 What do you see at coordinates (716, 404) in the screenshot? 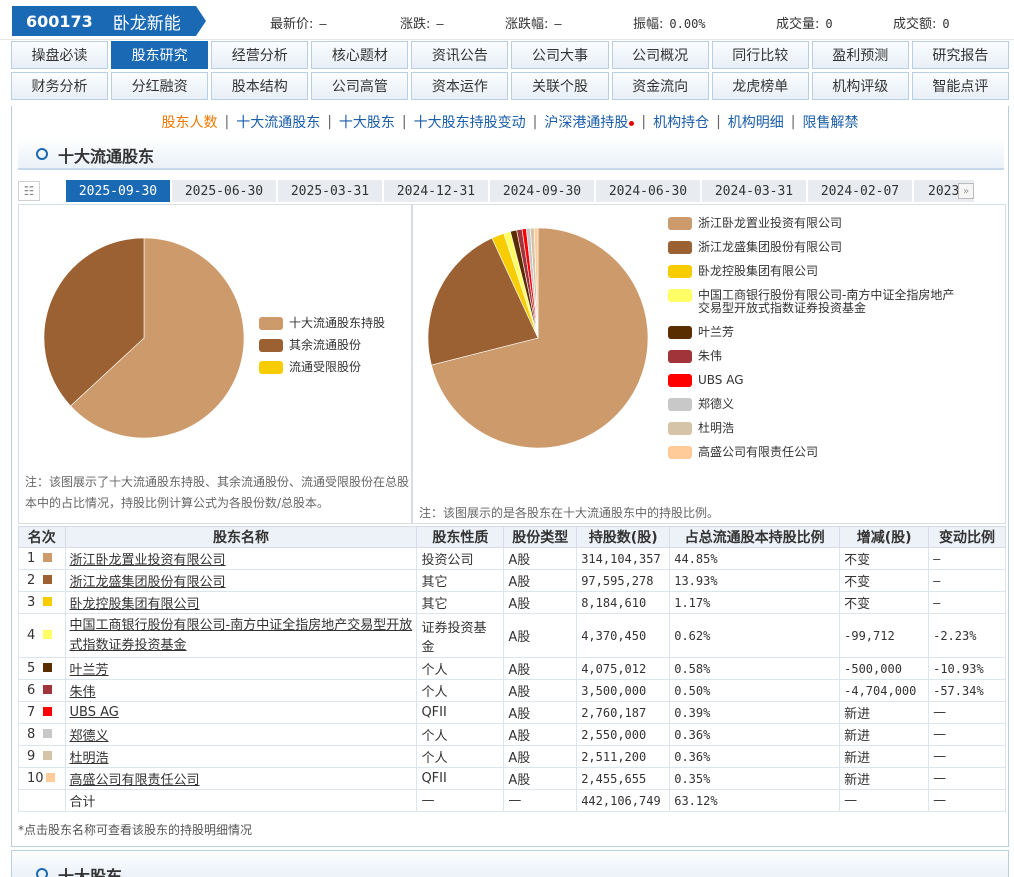
I see `legend-label: 郑德义` at bounding box center [716, 404].